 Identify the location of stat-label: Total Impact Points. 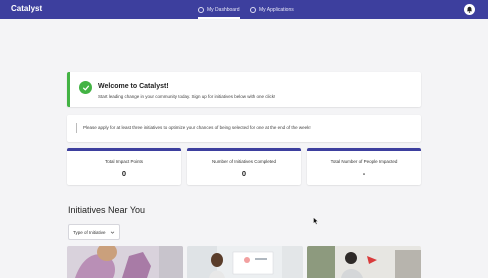
(124, 161).